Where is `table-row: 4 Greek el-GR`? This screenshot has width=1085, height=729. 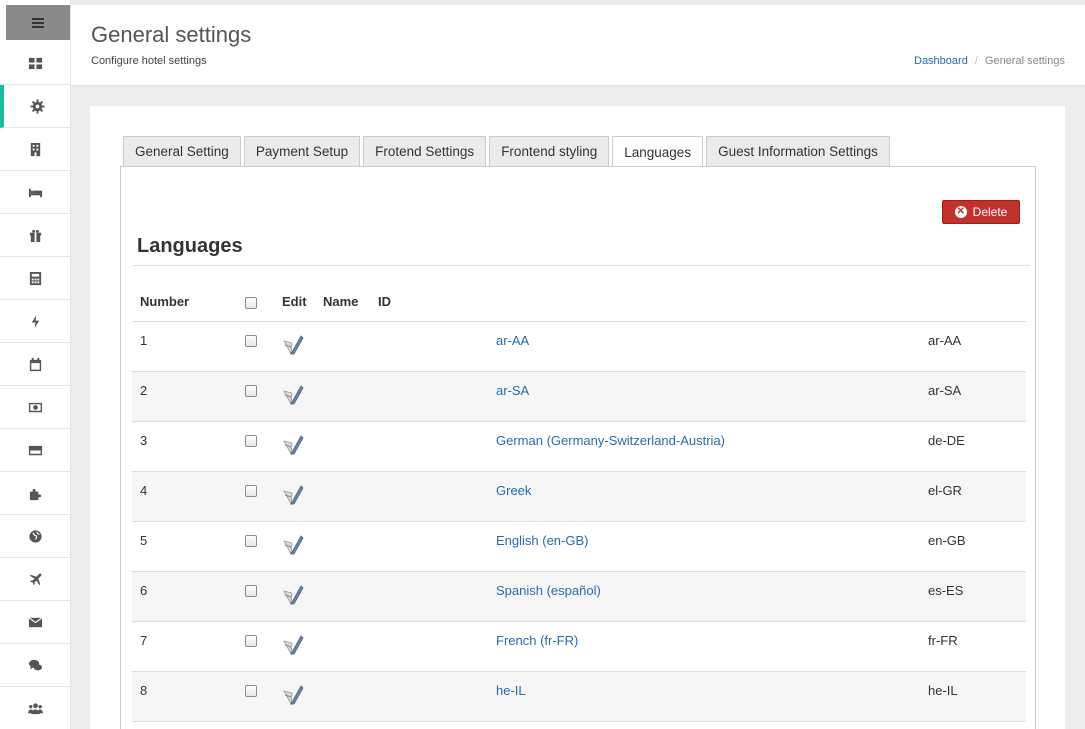 table-row: 4 Greek el-GR is located at coordinates (579, 496).